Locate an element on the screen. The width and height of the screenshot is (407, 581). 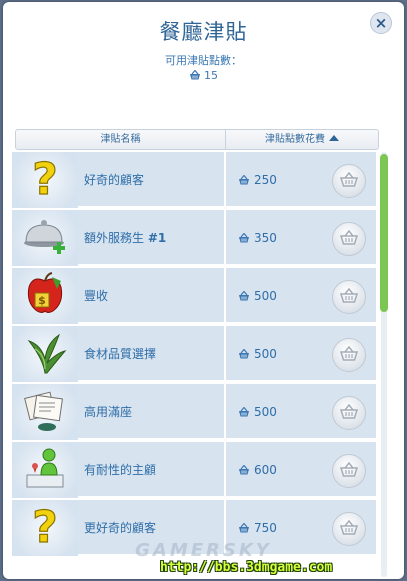
perk-cost-value: 250 is located at coordinates (265, 180).